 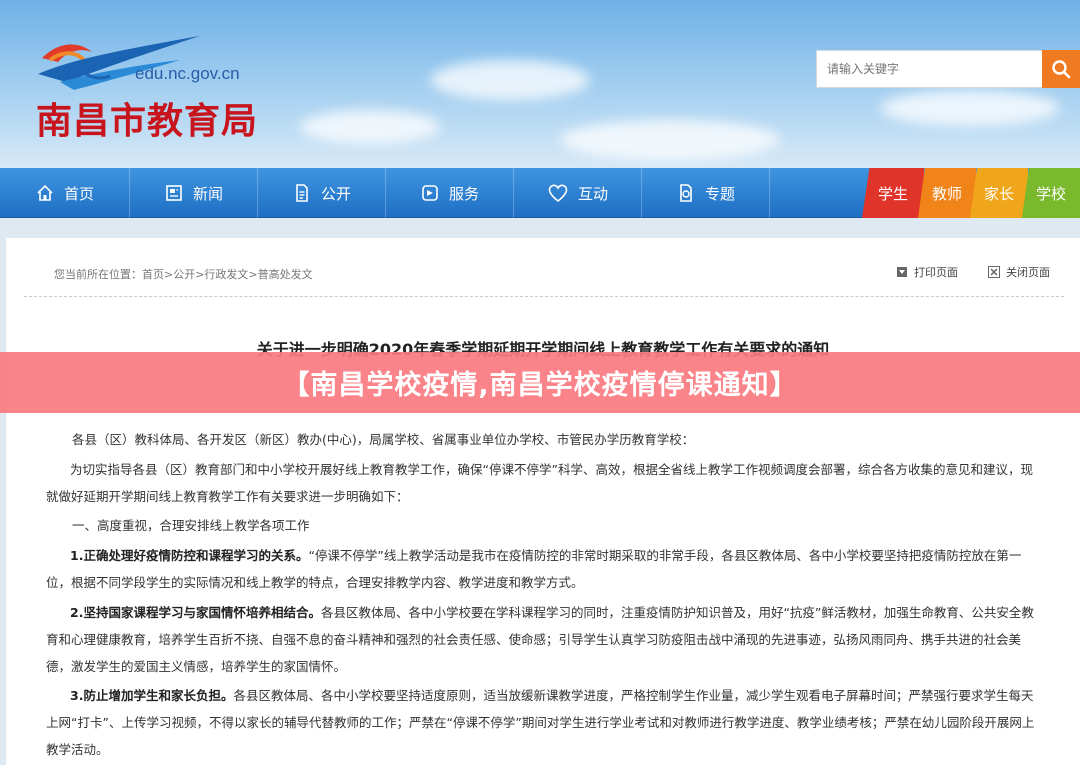 I want to click on nav-item-label: 公开, so click(x=335, y=193).